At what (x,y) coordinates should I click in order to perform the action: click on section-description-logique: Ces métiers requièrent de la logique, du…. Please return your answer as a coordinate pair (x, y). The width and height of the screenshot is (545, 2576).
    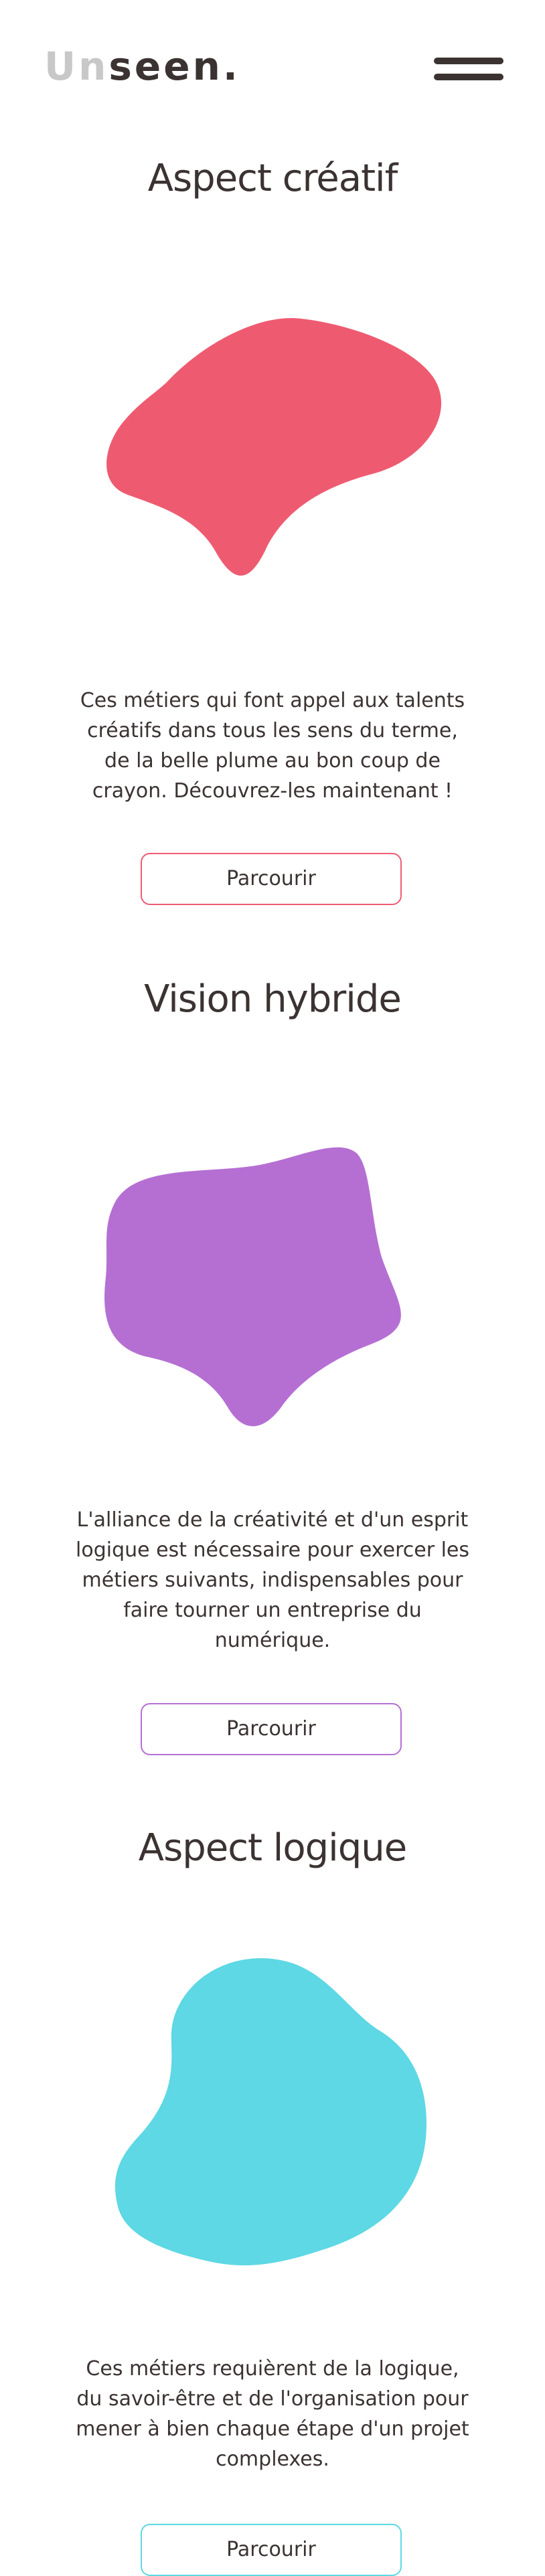
    Looking at the image, I should click on (272, 2414).